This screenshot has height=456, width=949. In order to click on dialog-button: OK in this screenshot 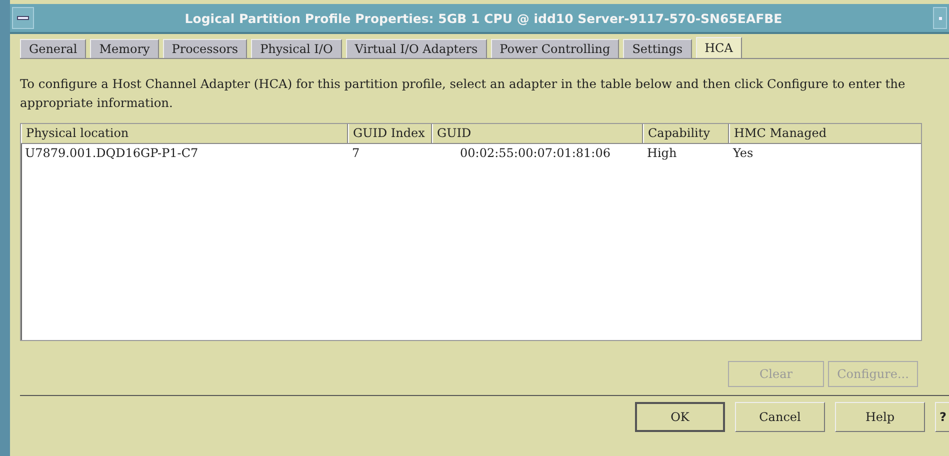, I will do `click(680, 417)`.